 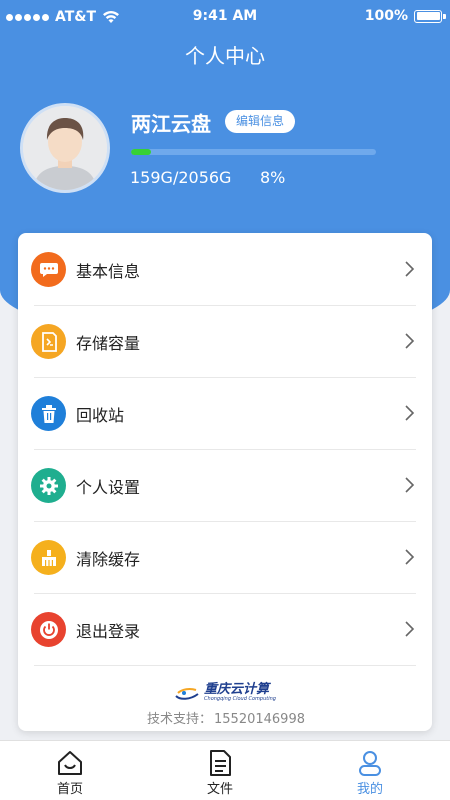 I want to click on support-line: 技术支持： 15520146998, so click(x=225, y=717).